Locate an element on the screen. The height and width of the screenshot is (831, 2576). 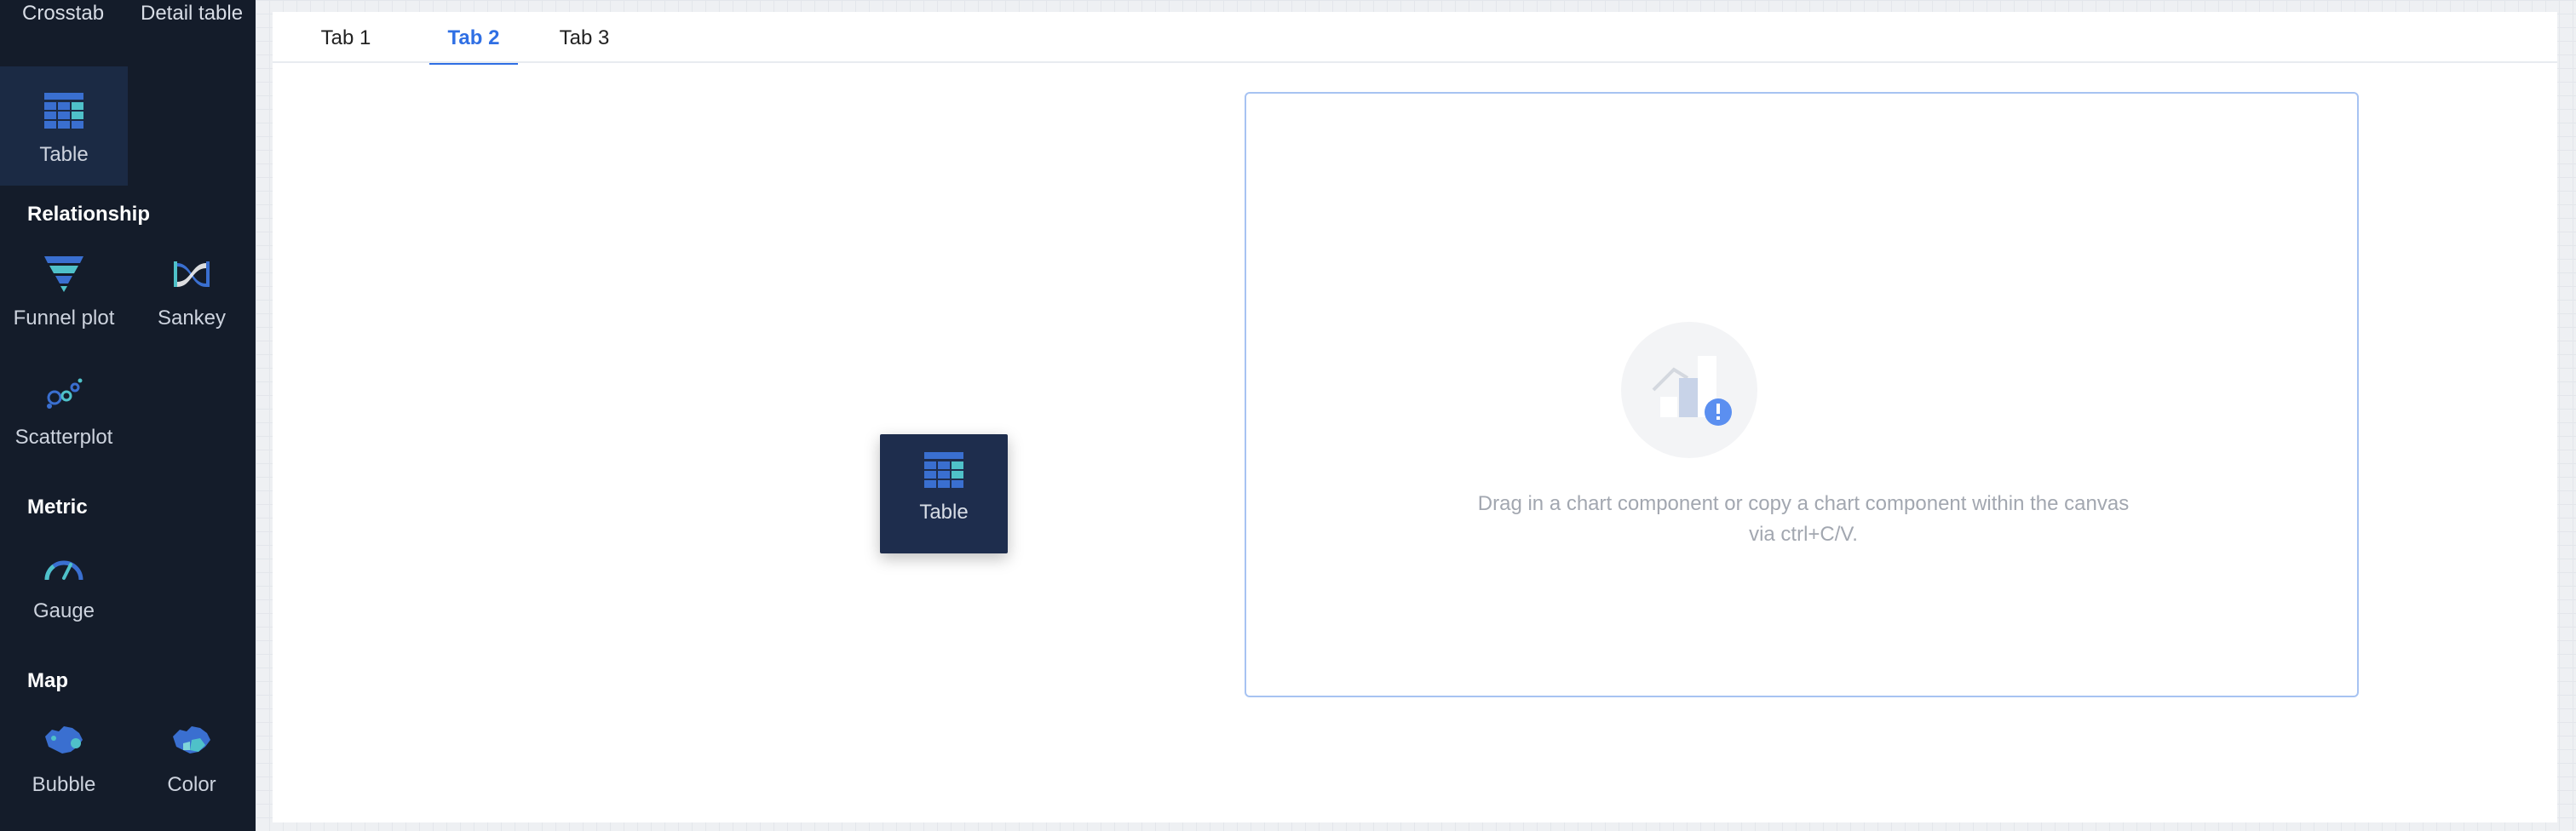
funnel-icon is located at coordinates (64, 274).